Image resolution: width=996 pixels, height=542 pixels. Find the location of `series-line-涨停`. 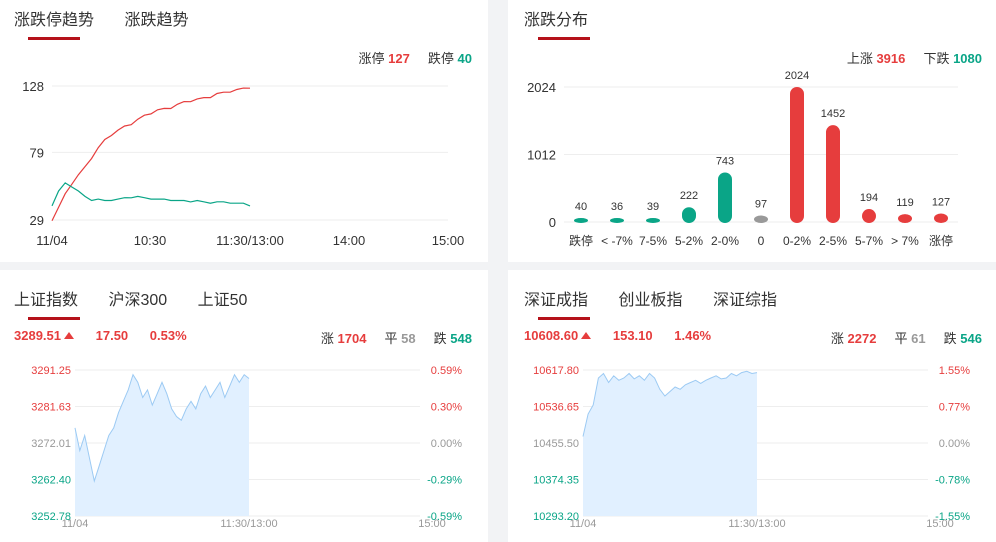

series-line-涨停 is located at coordinates (151, 154).